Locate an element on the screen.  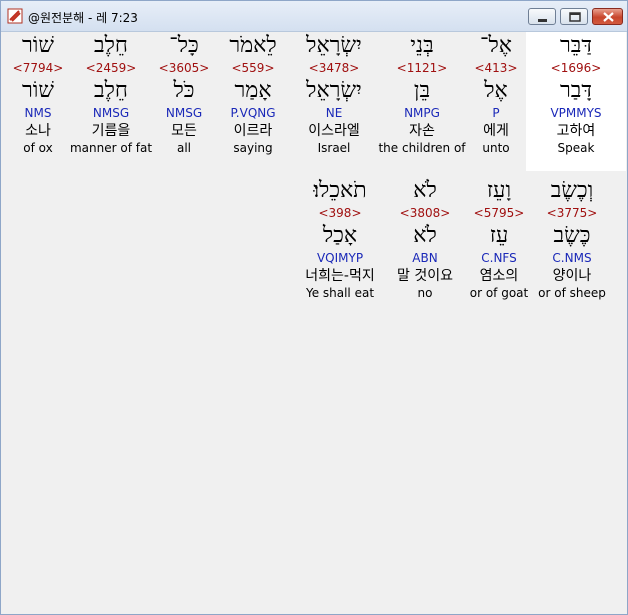
english-gloss: no is located at coordinates (425, 293).